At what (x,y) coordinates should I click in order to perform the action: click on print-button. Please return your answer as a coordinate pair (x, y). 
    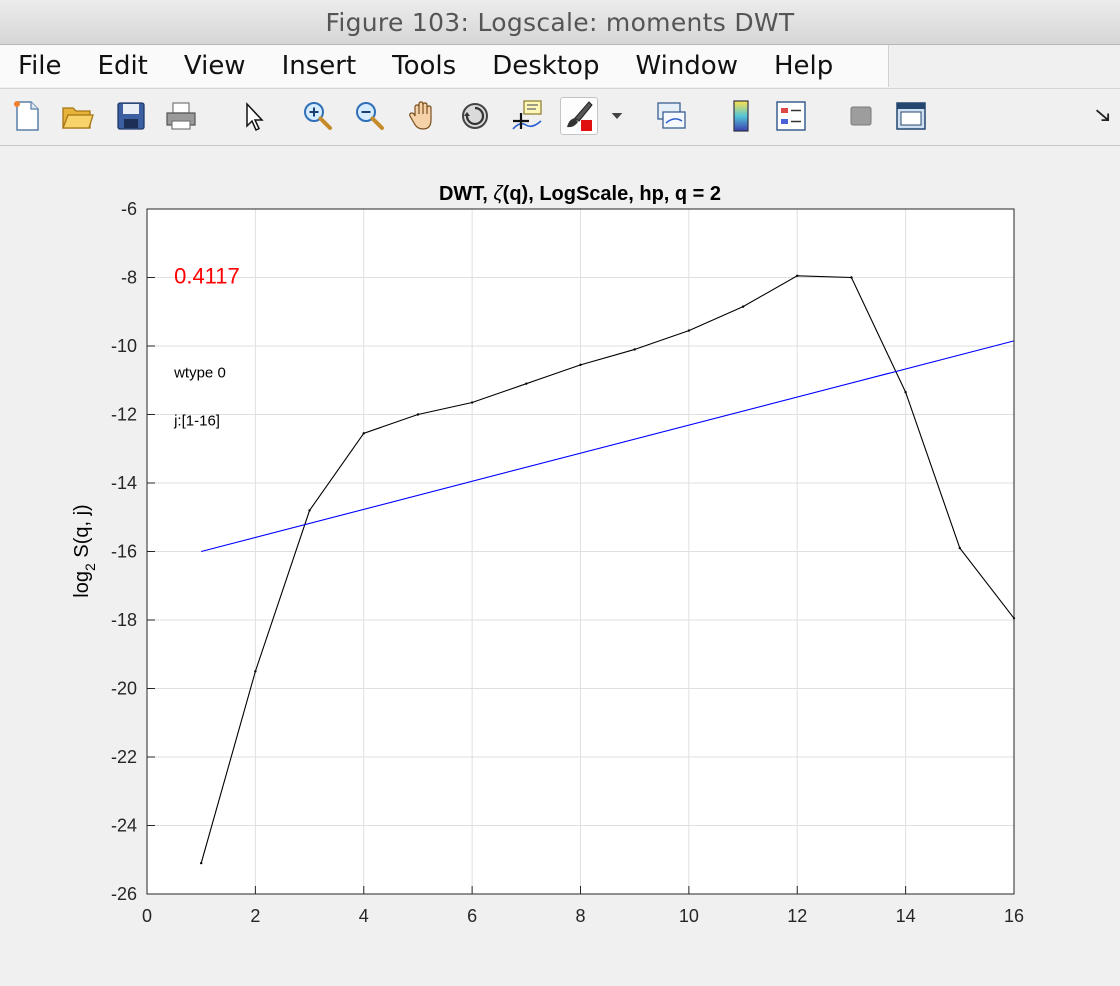
    Looking at the image, I should click on (181, 116).